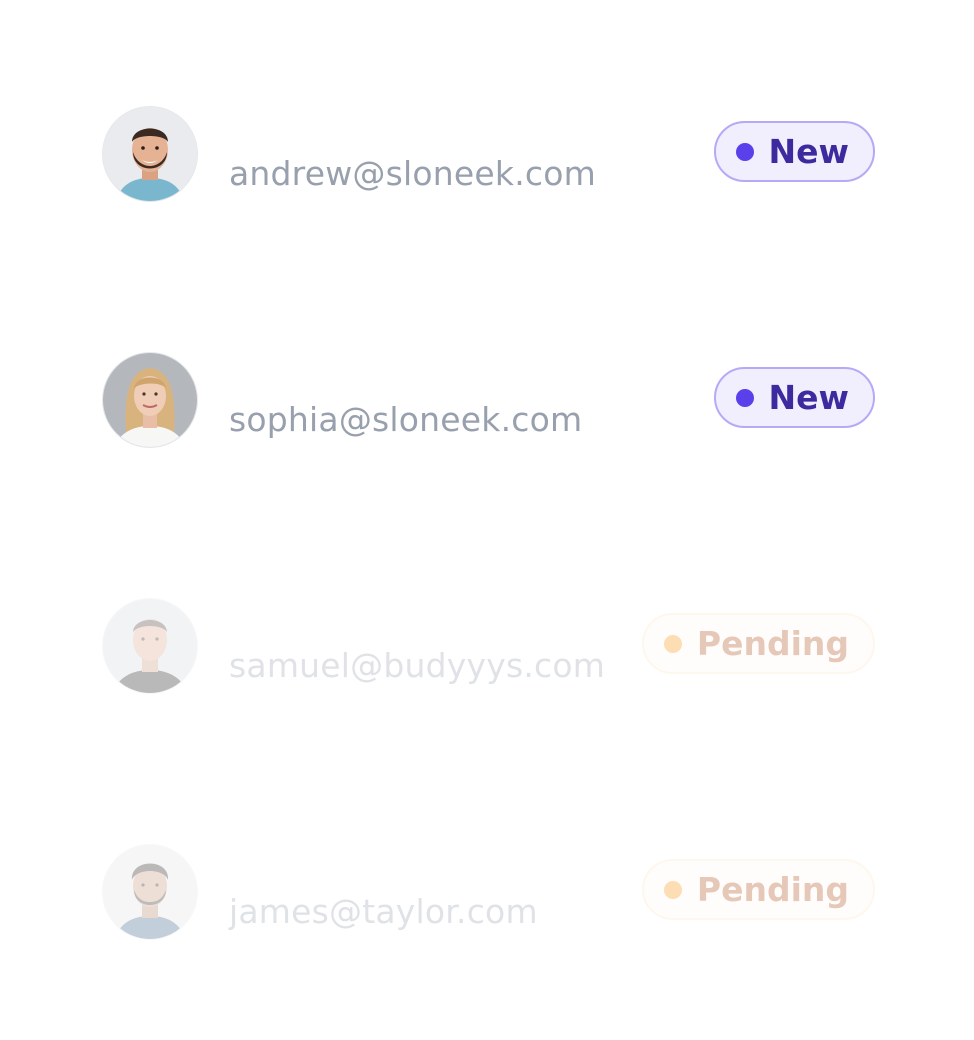  What do you see at coordinates (406, 419) in the screenshot?
I see `email-text: sophia@sloneek.com` at bounding box center [406, 419].